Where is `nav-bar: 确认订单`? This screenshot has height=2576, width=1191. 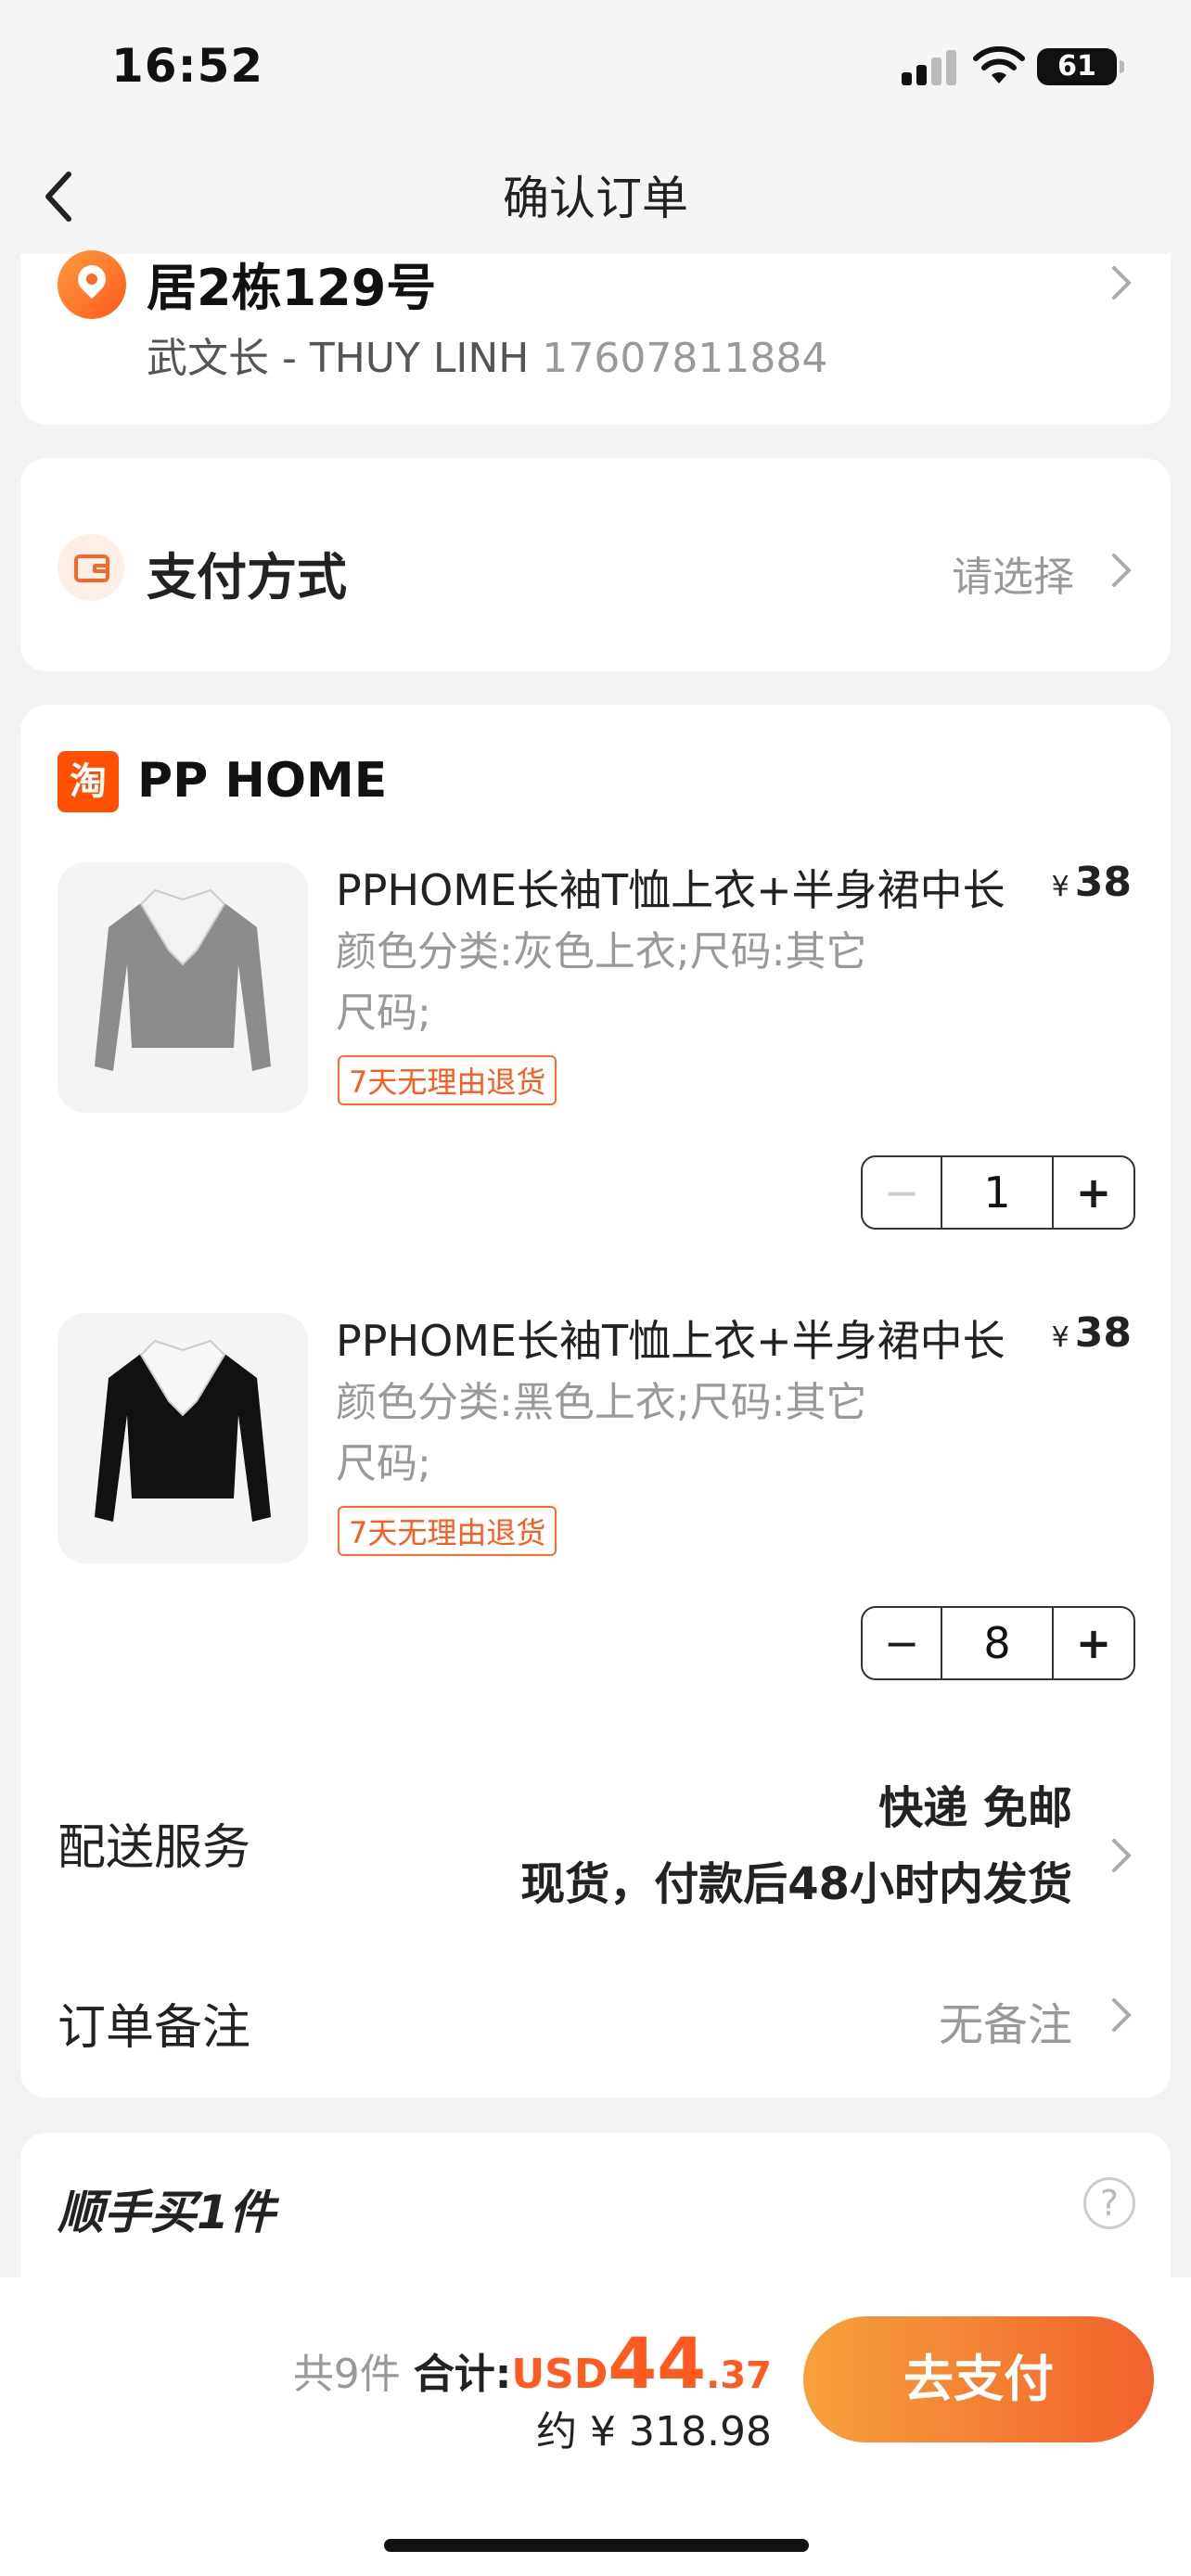 nav-bar: 确认订单 is located at coordinates (595, 196).